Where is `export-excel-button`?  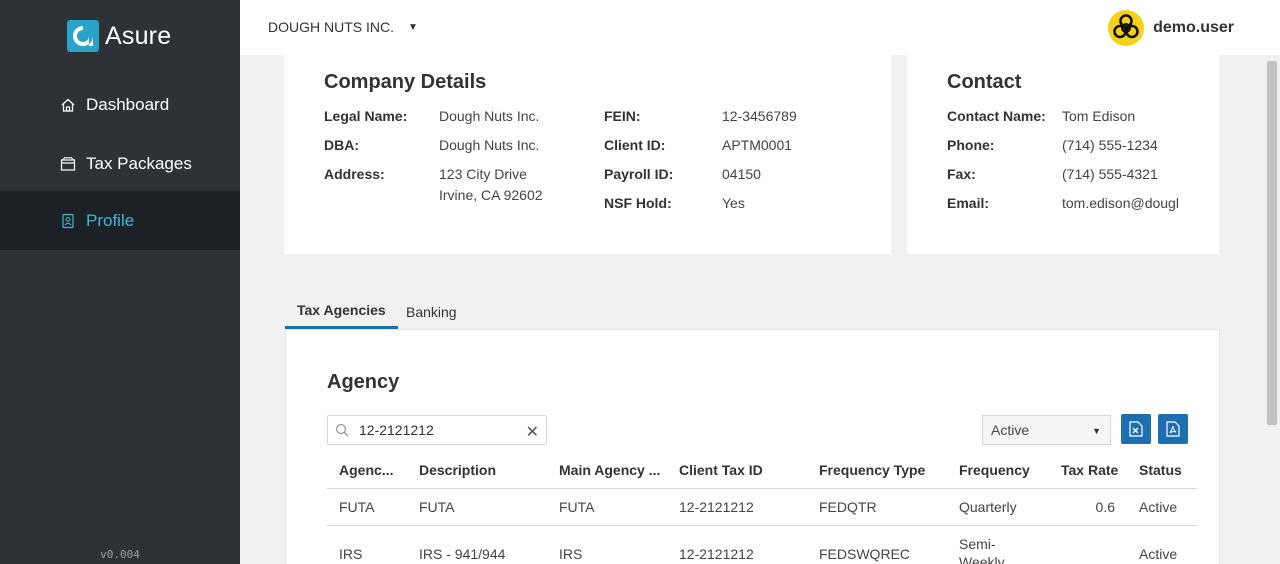 export-excel-button is located at coordinates (1136, 429).